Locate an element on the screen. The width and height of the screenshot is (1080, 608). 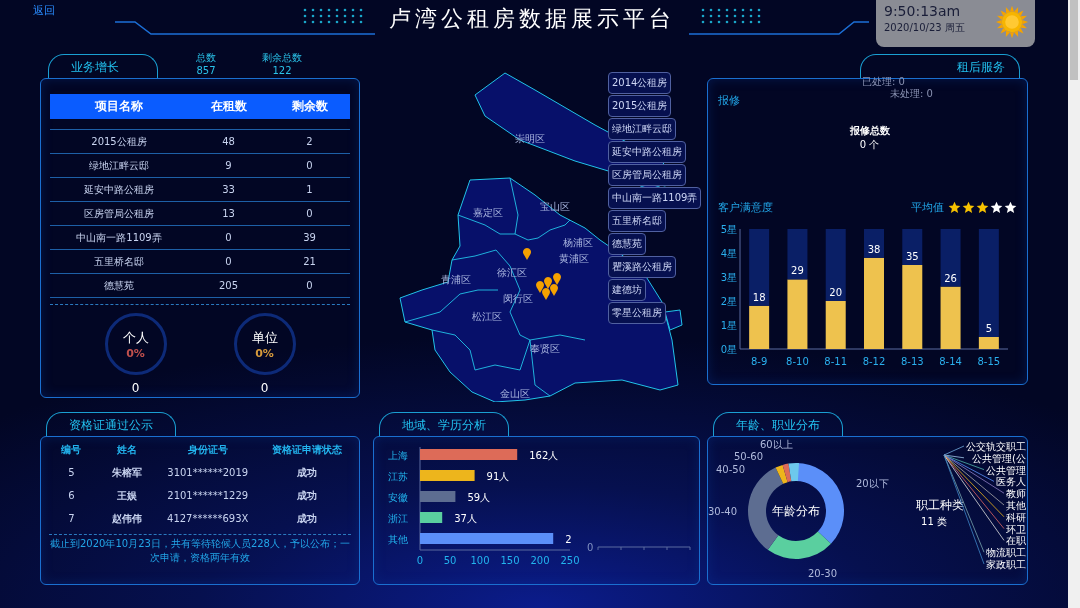
axis-tick-label: 8-10 is located at coordinates (797, 361).